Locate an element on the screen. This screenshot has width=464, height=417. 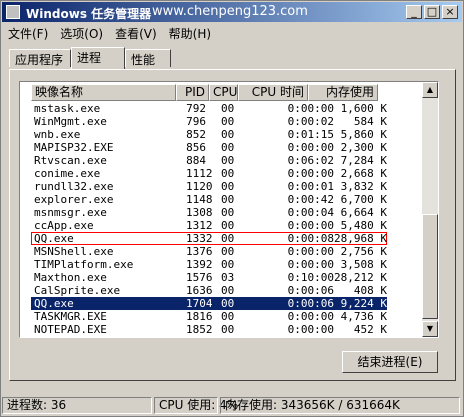
table-row: NOTEPAD.EXE 1852 00 0:00:00 452 K is located at coordinates (209, 329).